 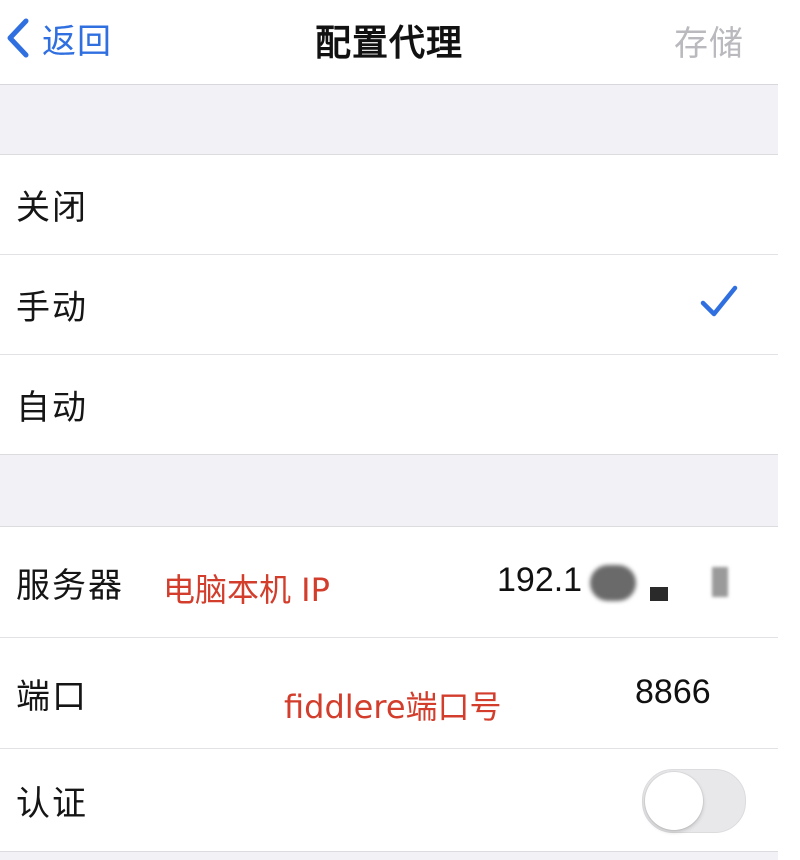 What do you see at coordinates (389, 582) in the screenshot?
I see `server-row: 服务器 电脑本机 IP 192.1` at bounding box center [389, 582].